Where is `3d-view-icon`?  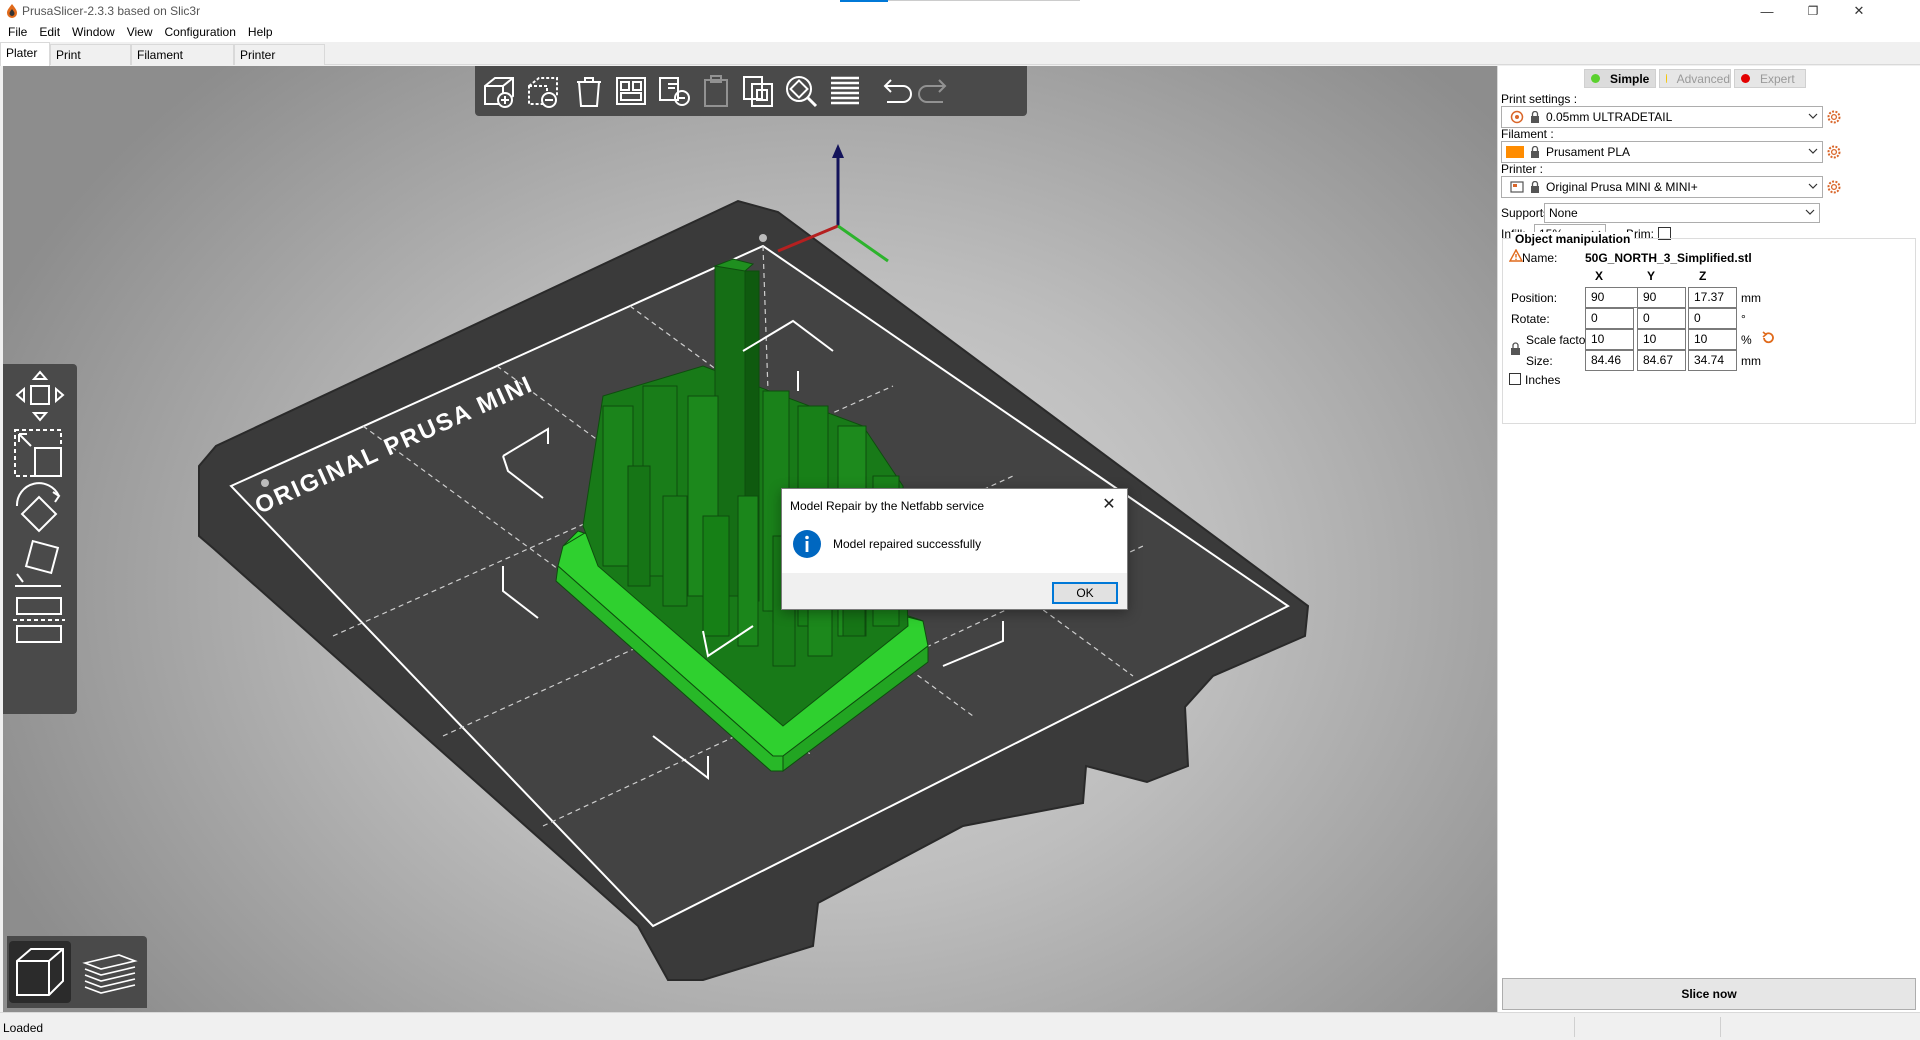
3d-view-icon is located at coordinates (40, 972).